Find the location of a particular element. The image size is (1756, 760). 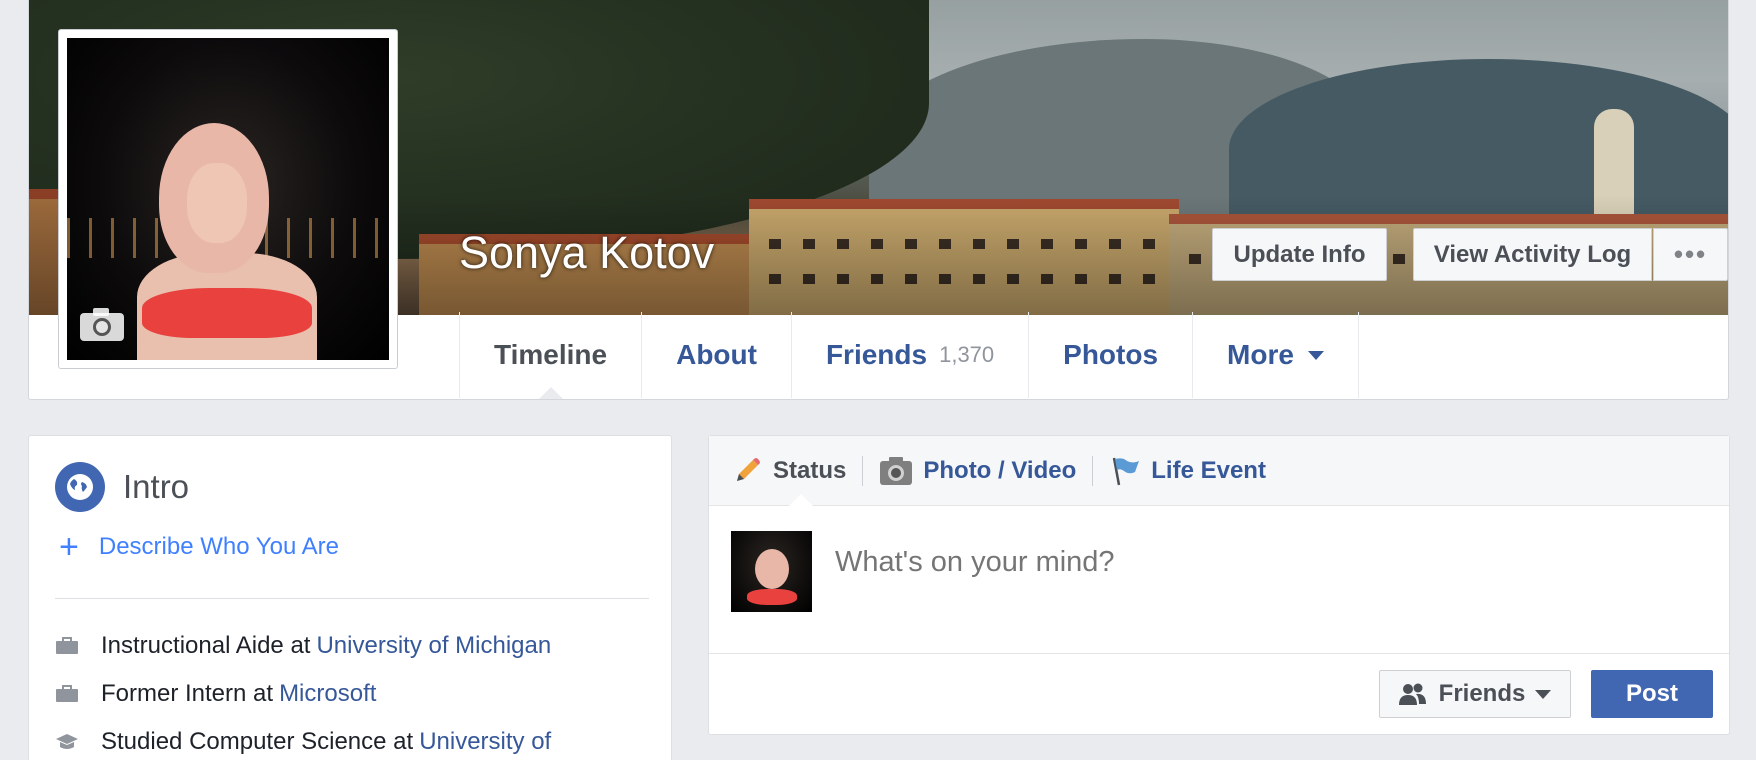

intro-item: Former Intern at Microsoft is located at coordinates (215, 694).